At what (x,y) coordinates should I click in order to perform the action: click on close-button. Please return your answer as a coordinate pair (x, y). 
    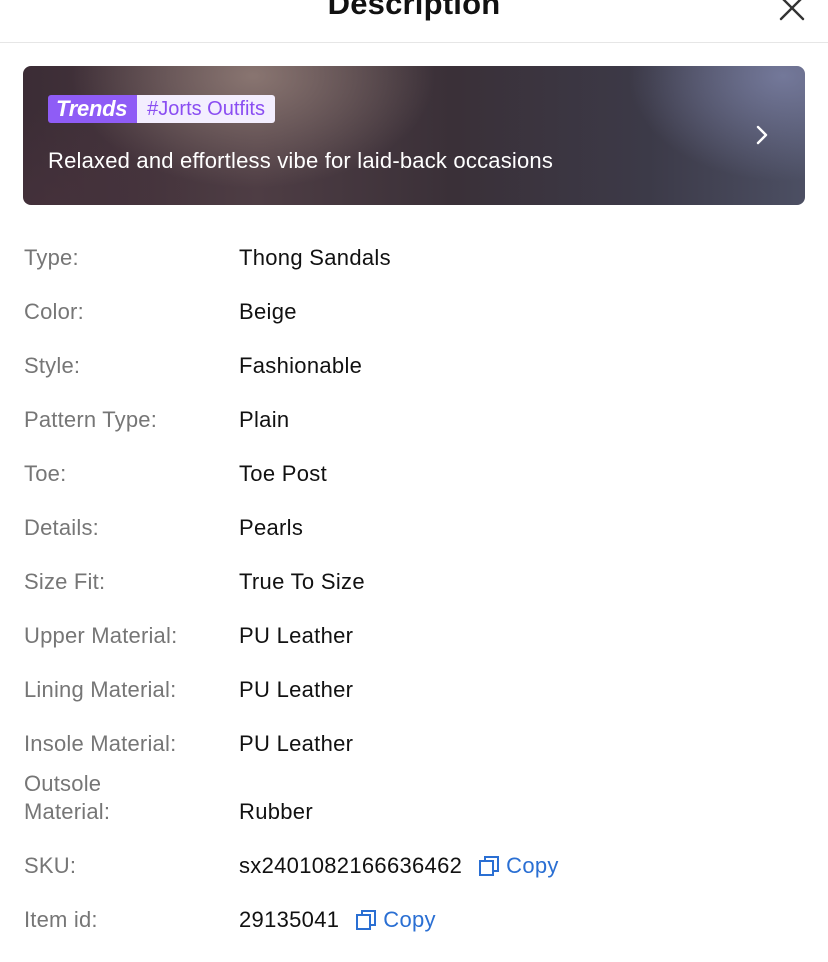
    Looking at the image, I should click on (792, 12).